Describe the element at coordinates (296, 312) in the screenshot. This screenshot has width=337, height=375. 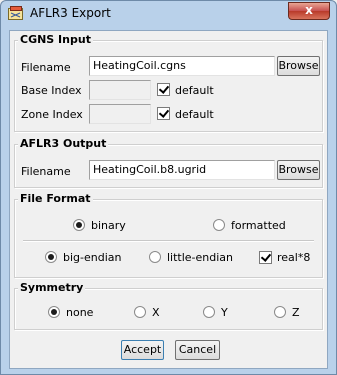
I see `symmetry-z-label: Z` at that location.